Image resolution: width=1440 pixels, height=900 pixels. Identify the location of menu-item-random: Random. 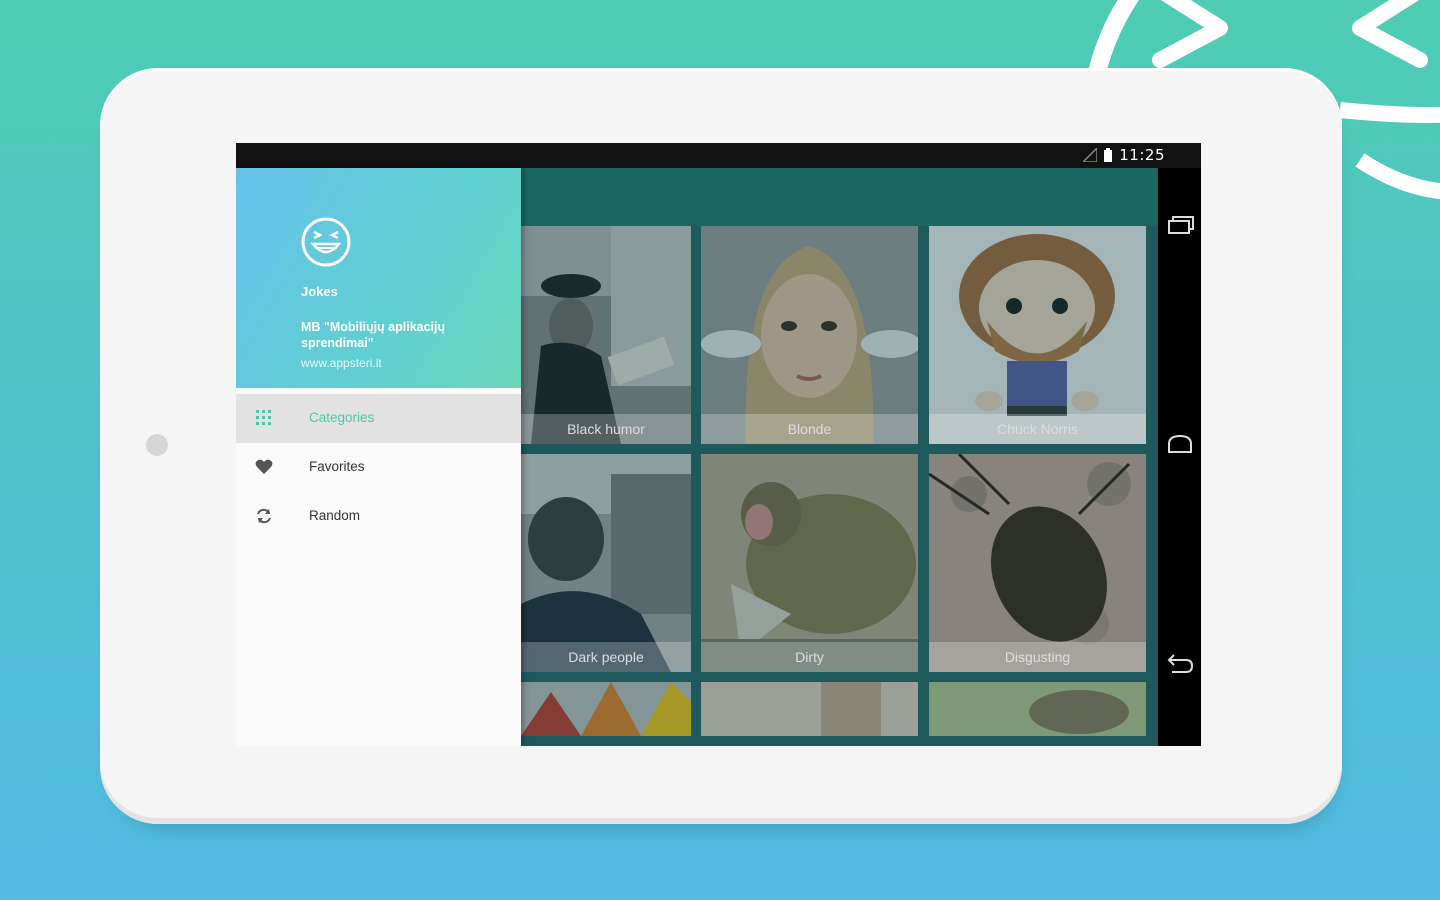
(378, 516).